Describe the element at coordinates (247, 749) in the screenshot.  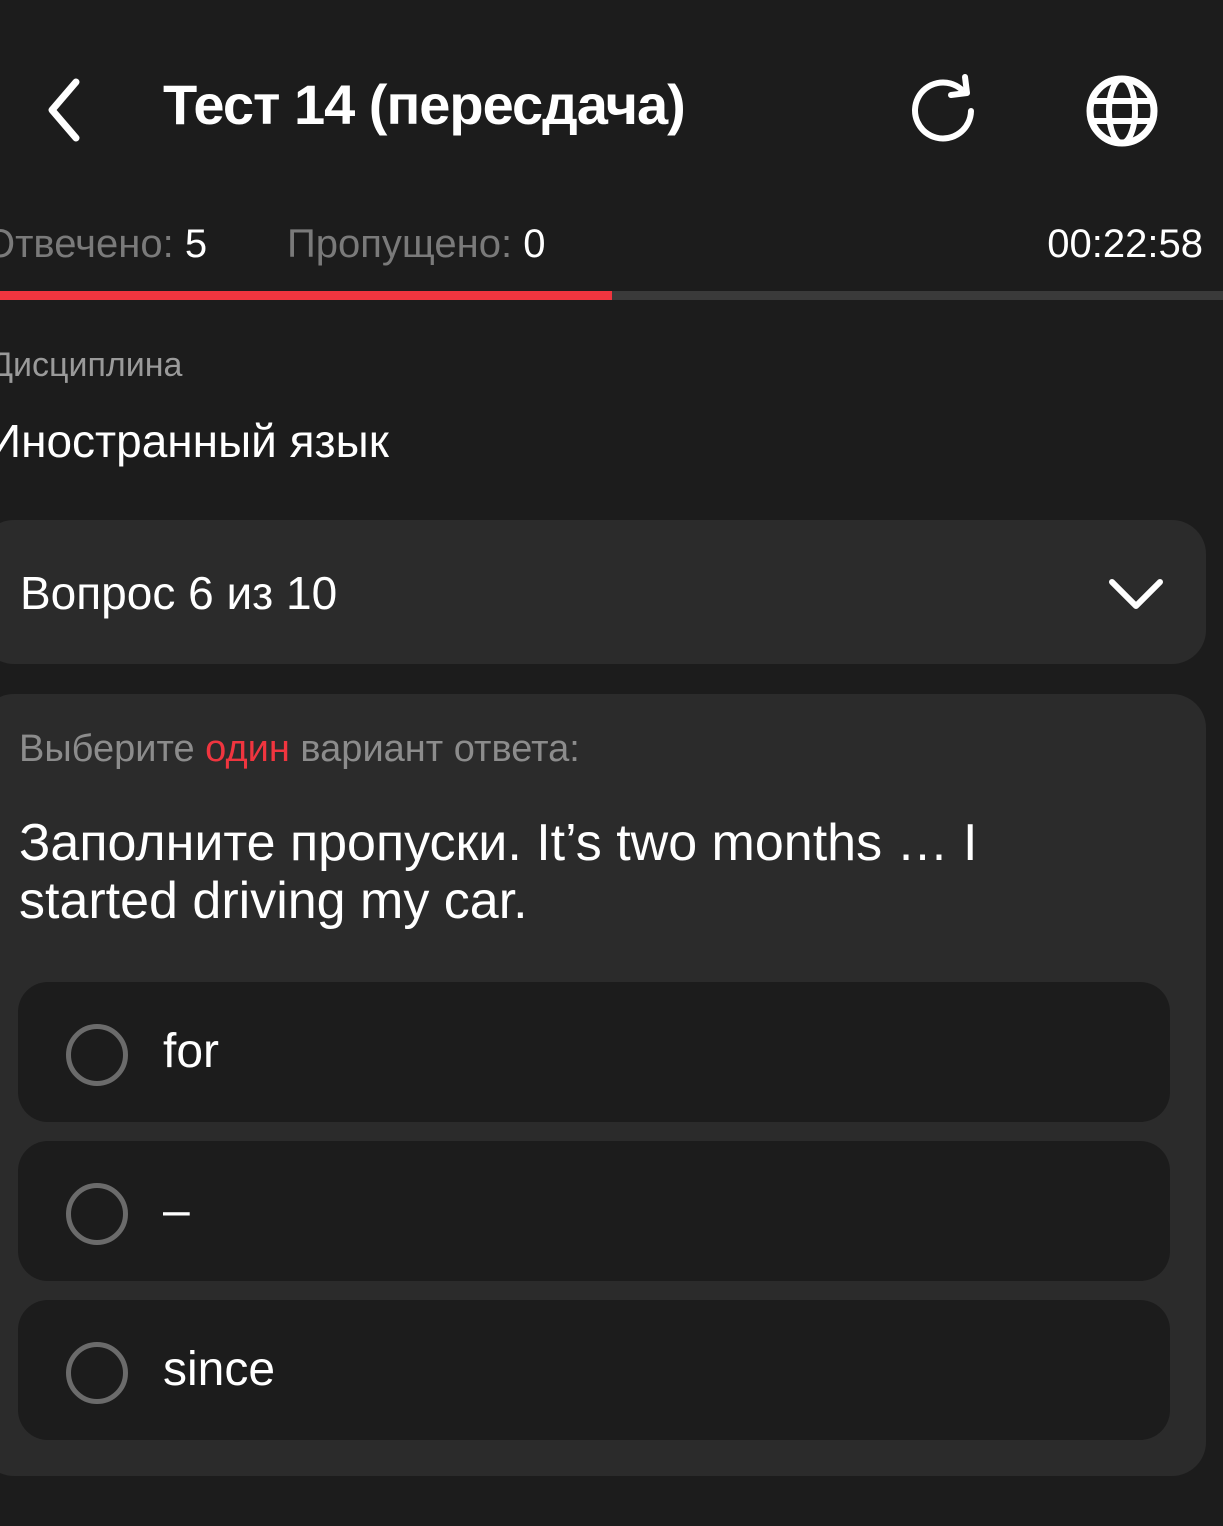
I see `instruction-accent: один` at that location.